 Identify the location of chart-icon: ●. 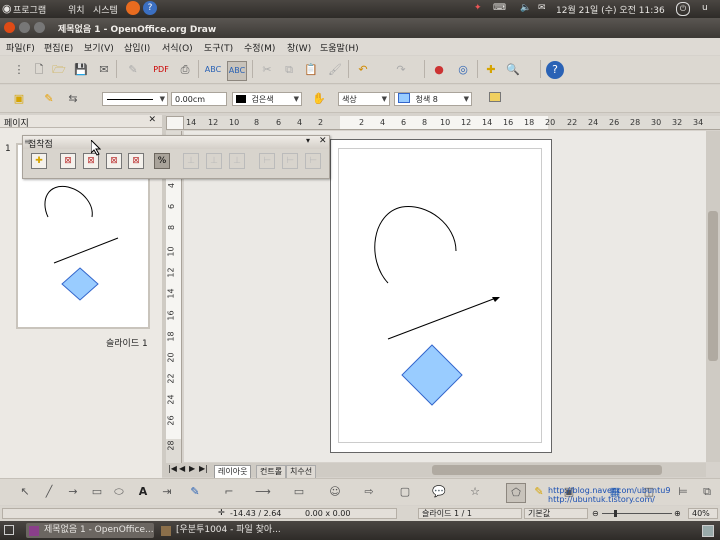
(439, 70).